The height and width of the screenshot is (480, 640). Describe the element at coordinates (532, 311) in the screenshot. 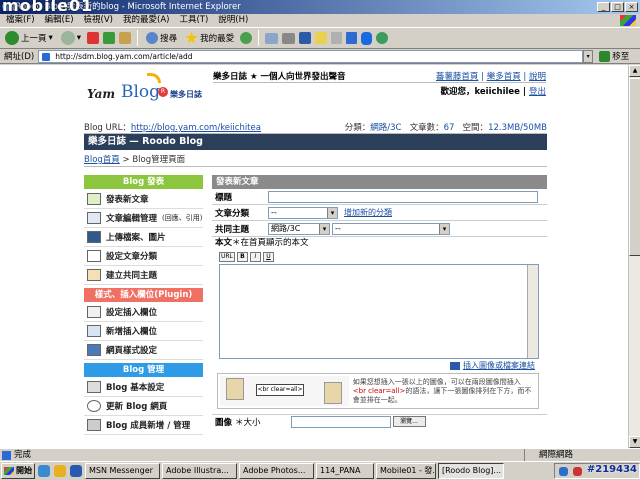

I see `textarea-scrollbar` at that location.